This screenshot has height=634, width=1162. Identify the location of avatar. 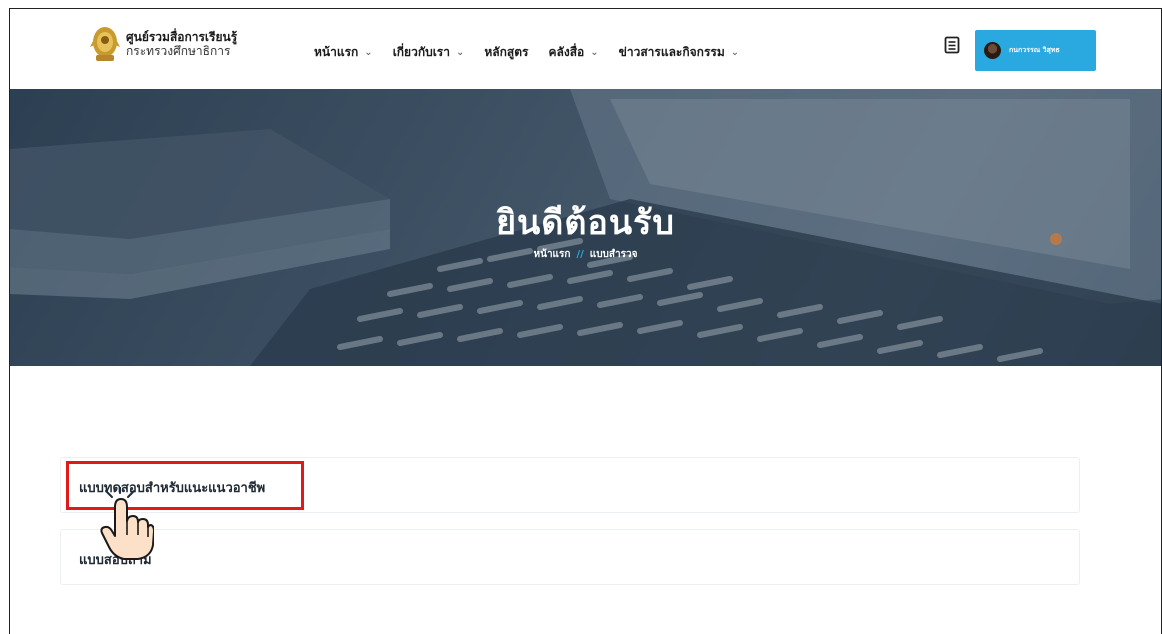
(992, 50).